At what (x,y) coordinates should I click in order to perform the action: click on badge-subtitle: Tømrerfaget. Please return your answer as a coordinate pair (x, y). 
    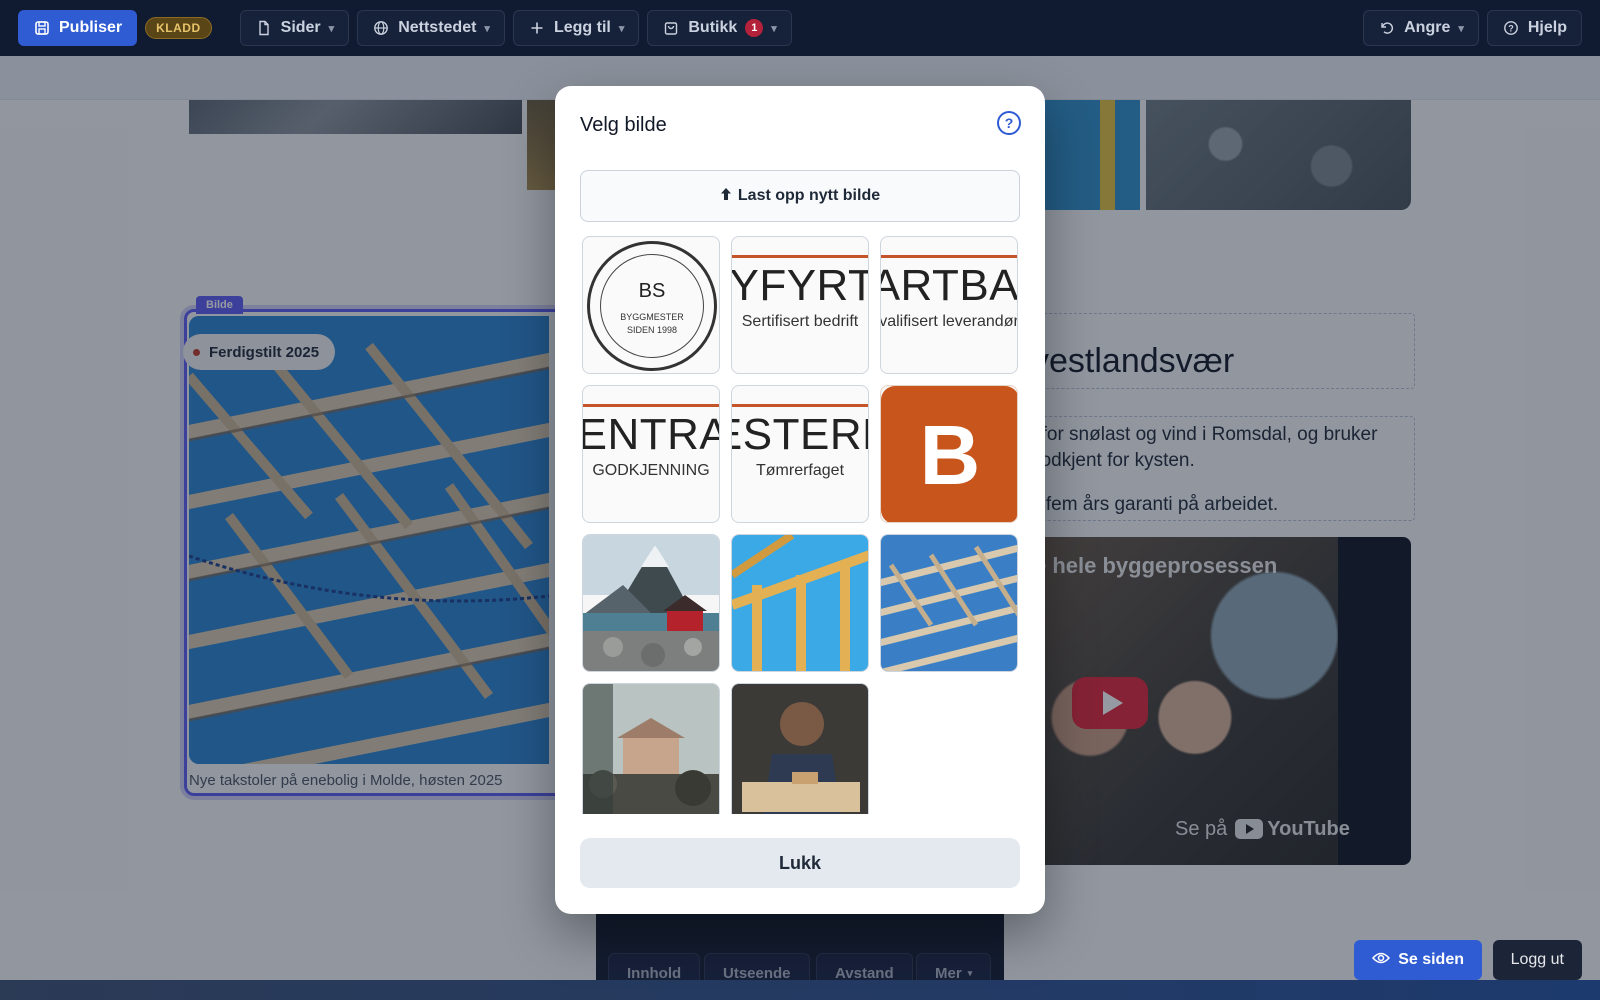
    Looking at the image, I should click on (800, 470).